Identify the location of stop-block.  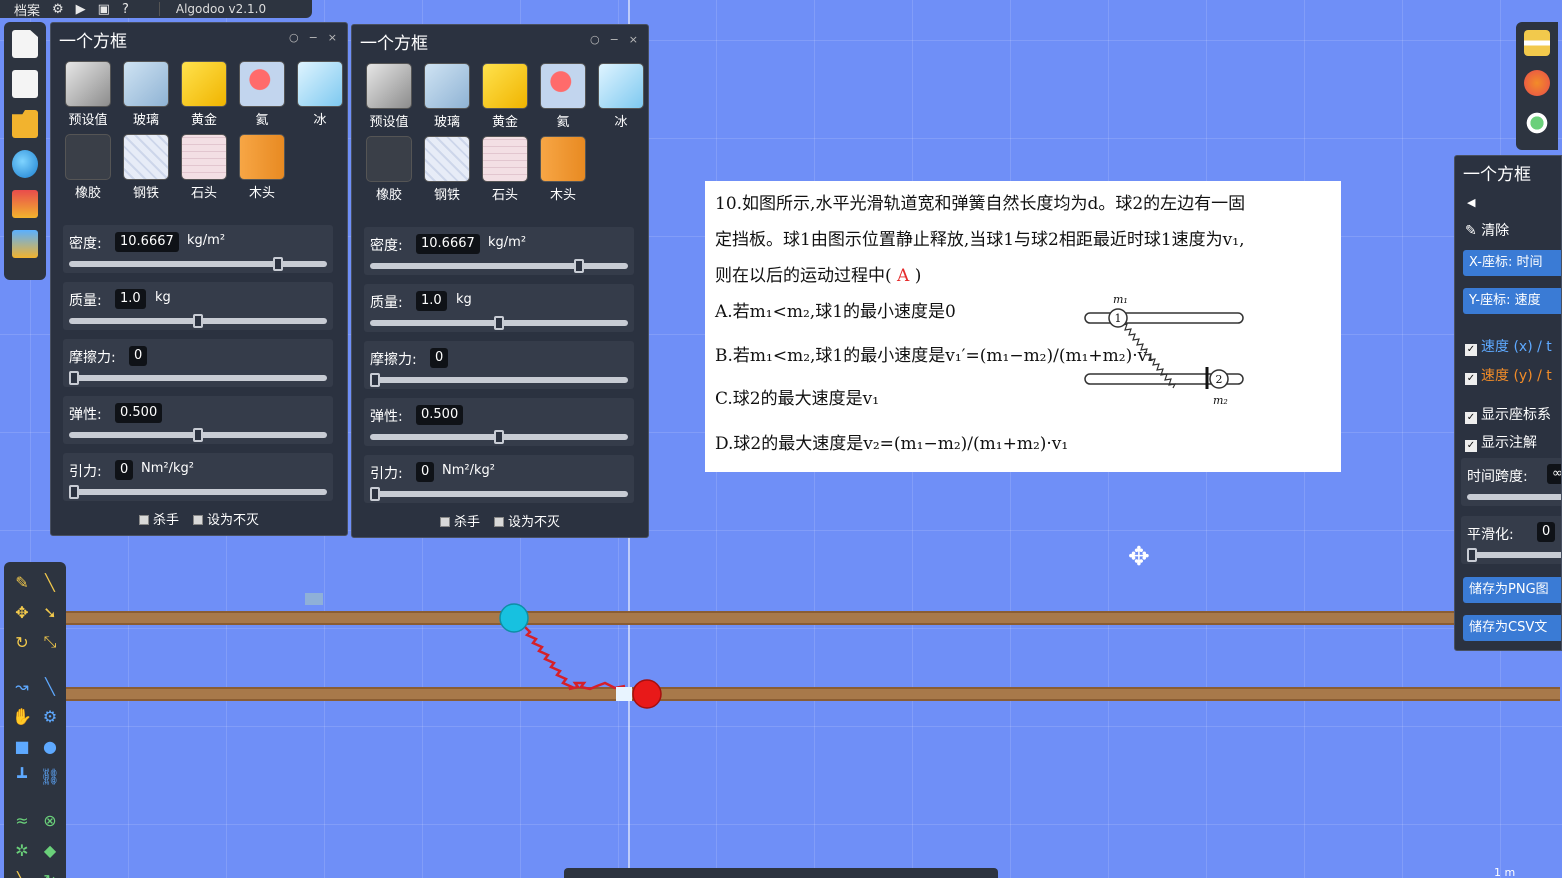
(624, 694).